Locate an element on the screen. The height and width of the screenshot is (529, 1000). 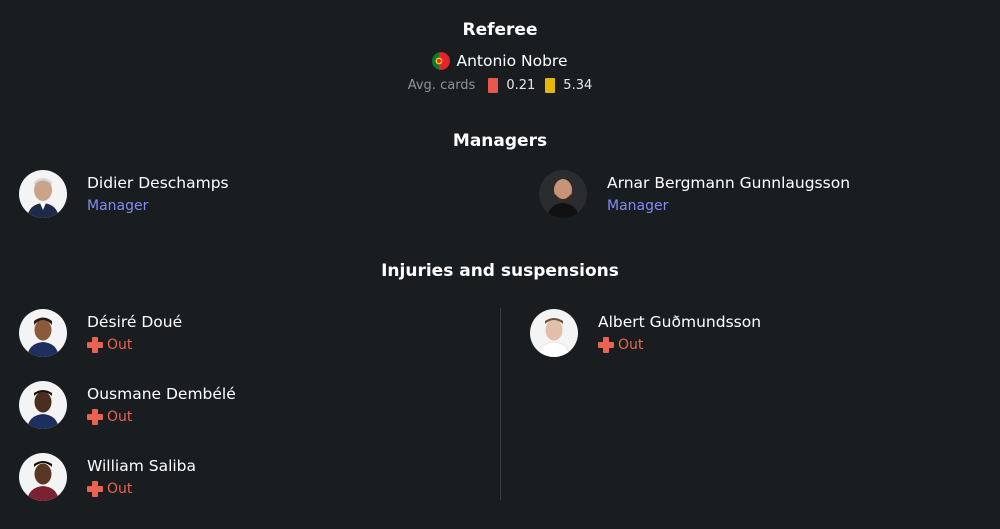
column-divider is located at coordinates (500, 404).